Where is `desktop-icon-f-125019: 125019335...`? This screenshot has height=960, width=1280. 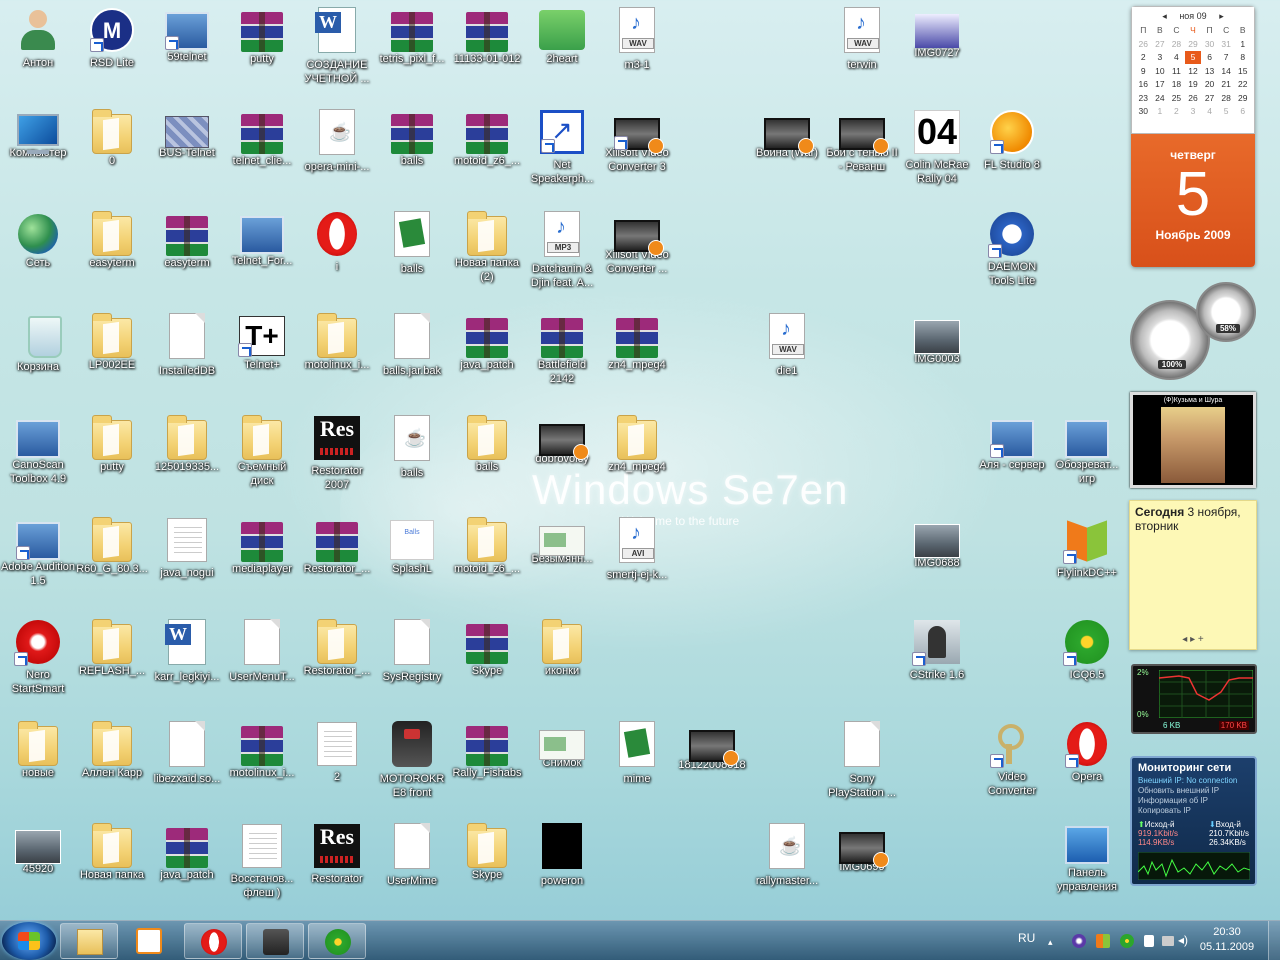 desktop-icon-f-125019: 125019335... is located at coordinates (187, 464).